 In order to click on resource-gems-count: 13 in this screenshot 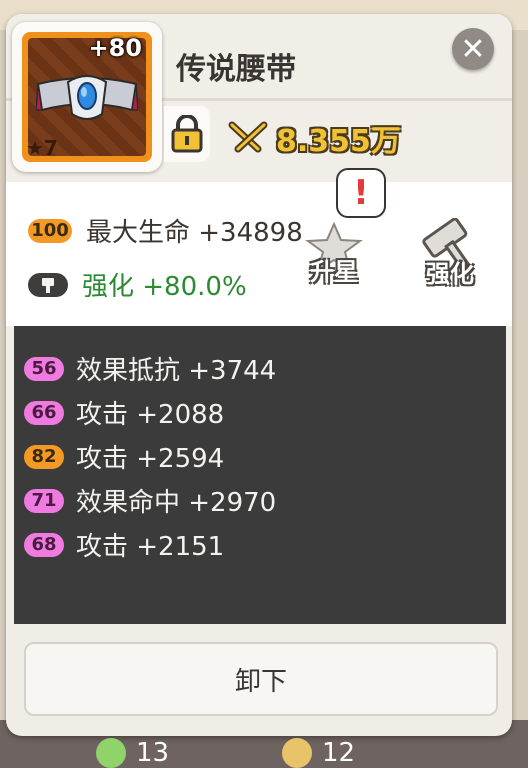, I will do `click(153, 753)`.